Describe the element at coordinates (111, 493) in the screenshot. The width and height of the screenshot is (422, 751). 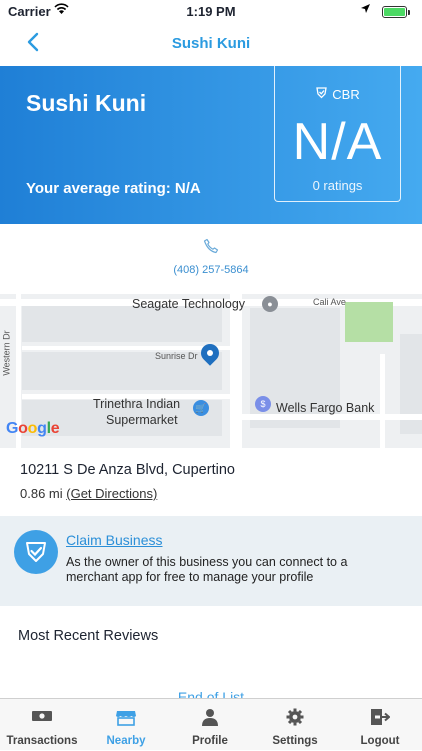
I see `get-directions-link: (Get Directions)` at that location.